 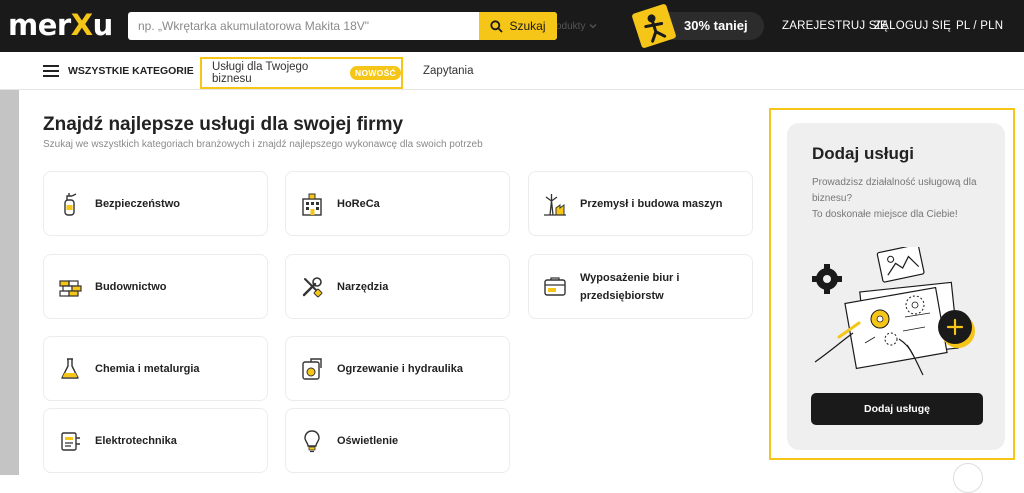 I want to click on locale-selector: PL / PLN, so click(x=979, y=26).